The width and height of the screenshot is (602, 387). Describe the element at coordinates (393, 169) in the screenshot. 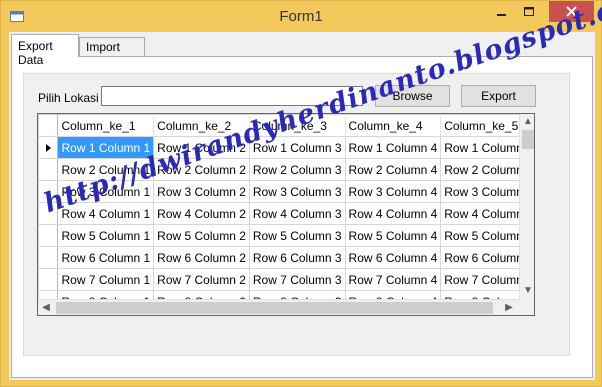

I see `grid-cell: Row 2 Column 4` at that location.